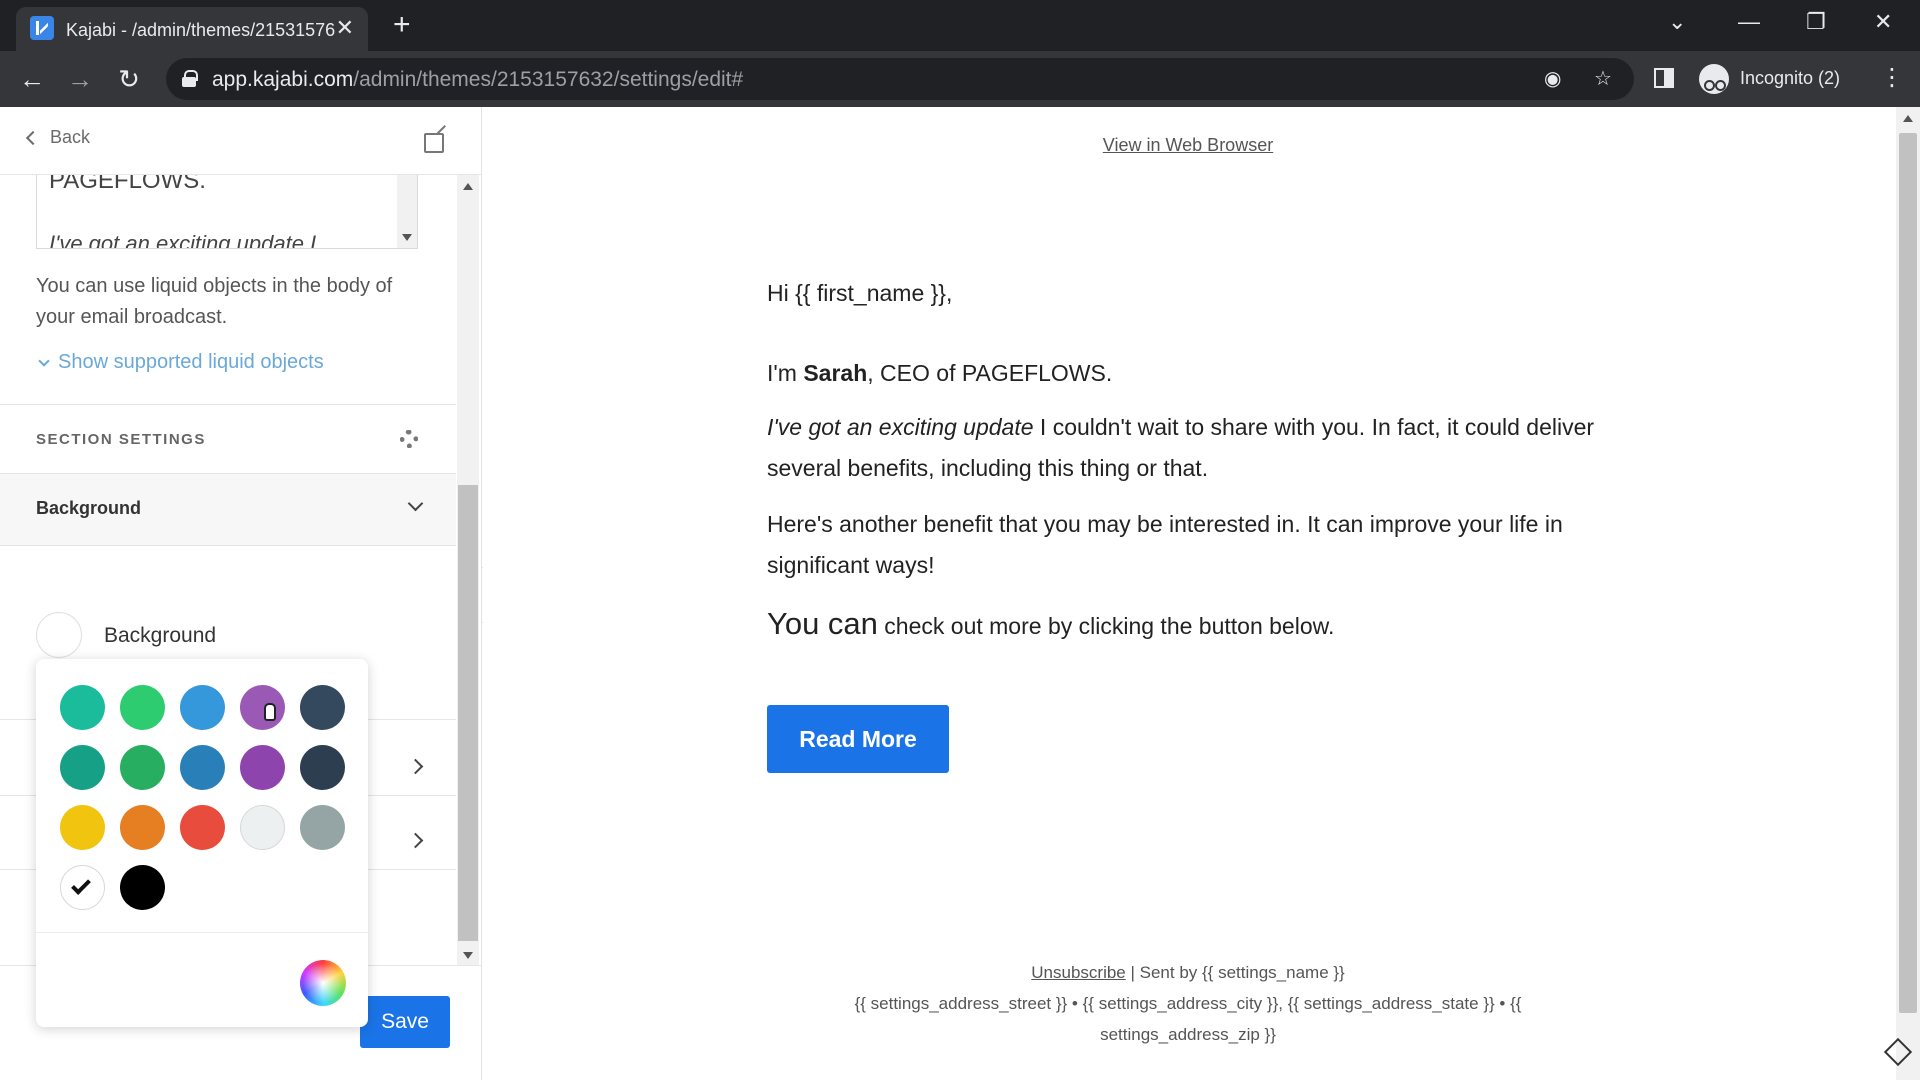  I want to click on textarea-scrollbar, so click(407, 211).